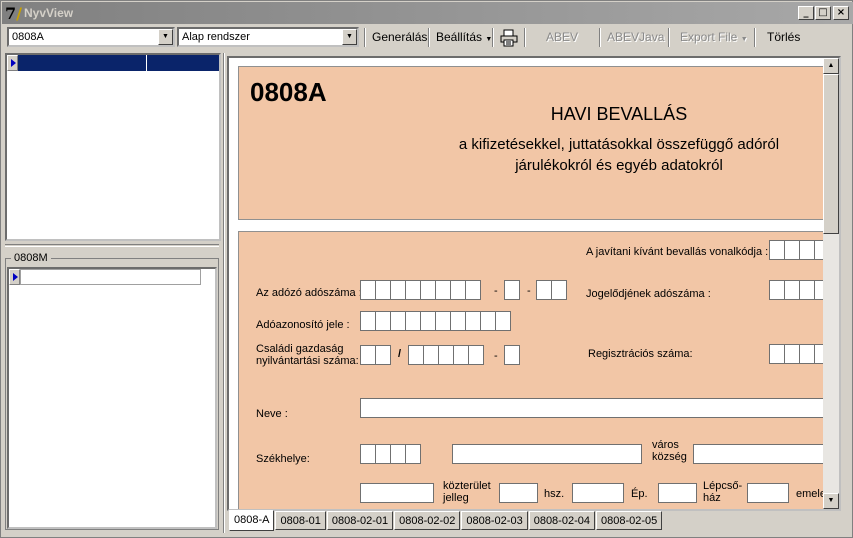  I want to click on scroll-thumb, so click(831, 154).